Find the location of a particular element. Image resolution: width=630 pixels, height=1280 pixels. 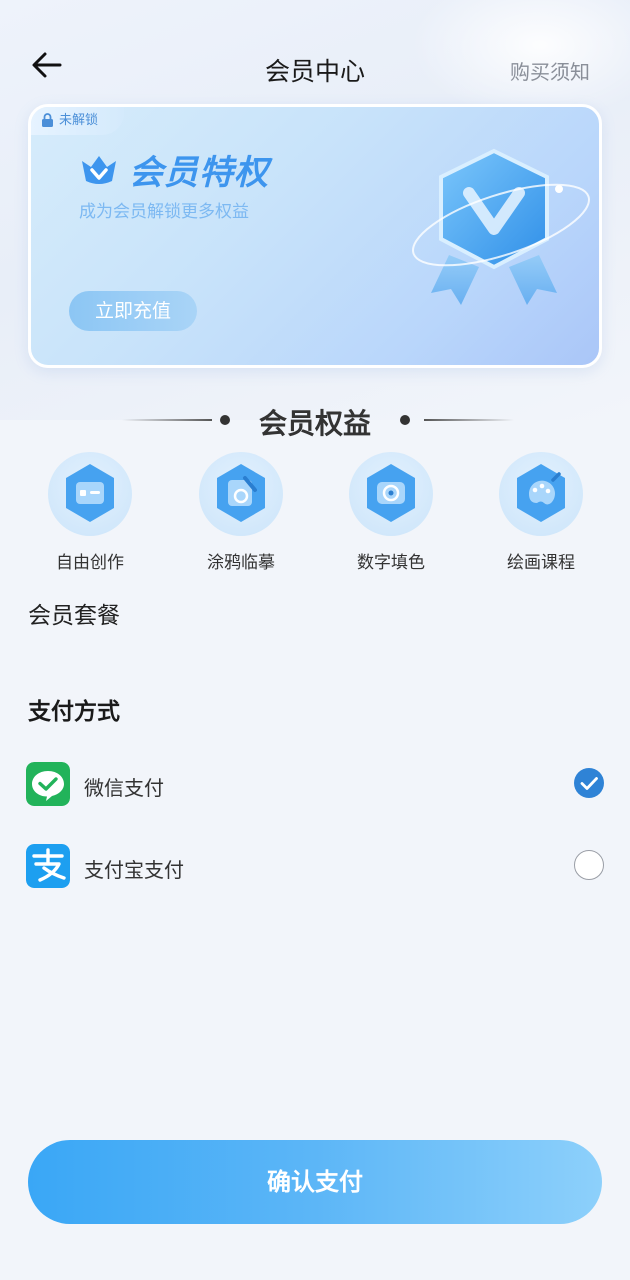

confirm-payment-button: 确认支付 is located at coordinates (315, 1182).